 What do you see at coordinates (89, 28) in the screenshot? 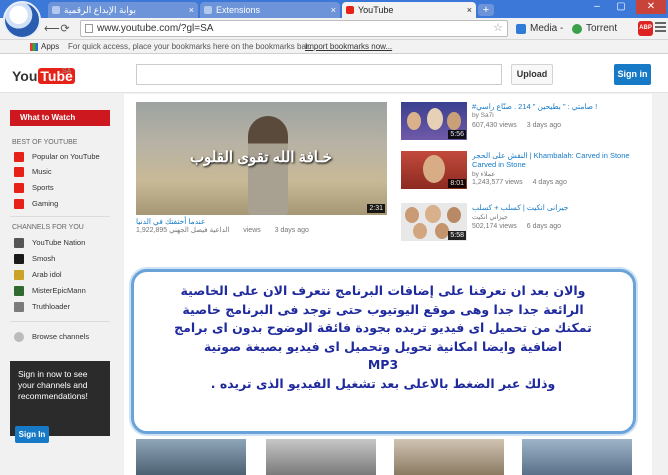
I see `page-icon` at bounding box center [89, 28].